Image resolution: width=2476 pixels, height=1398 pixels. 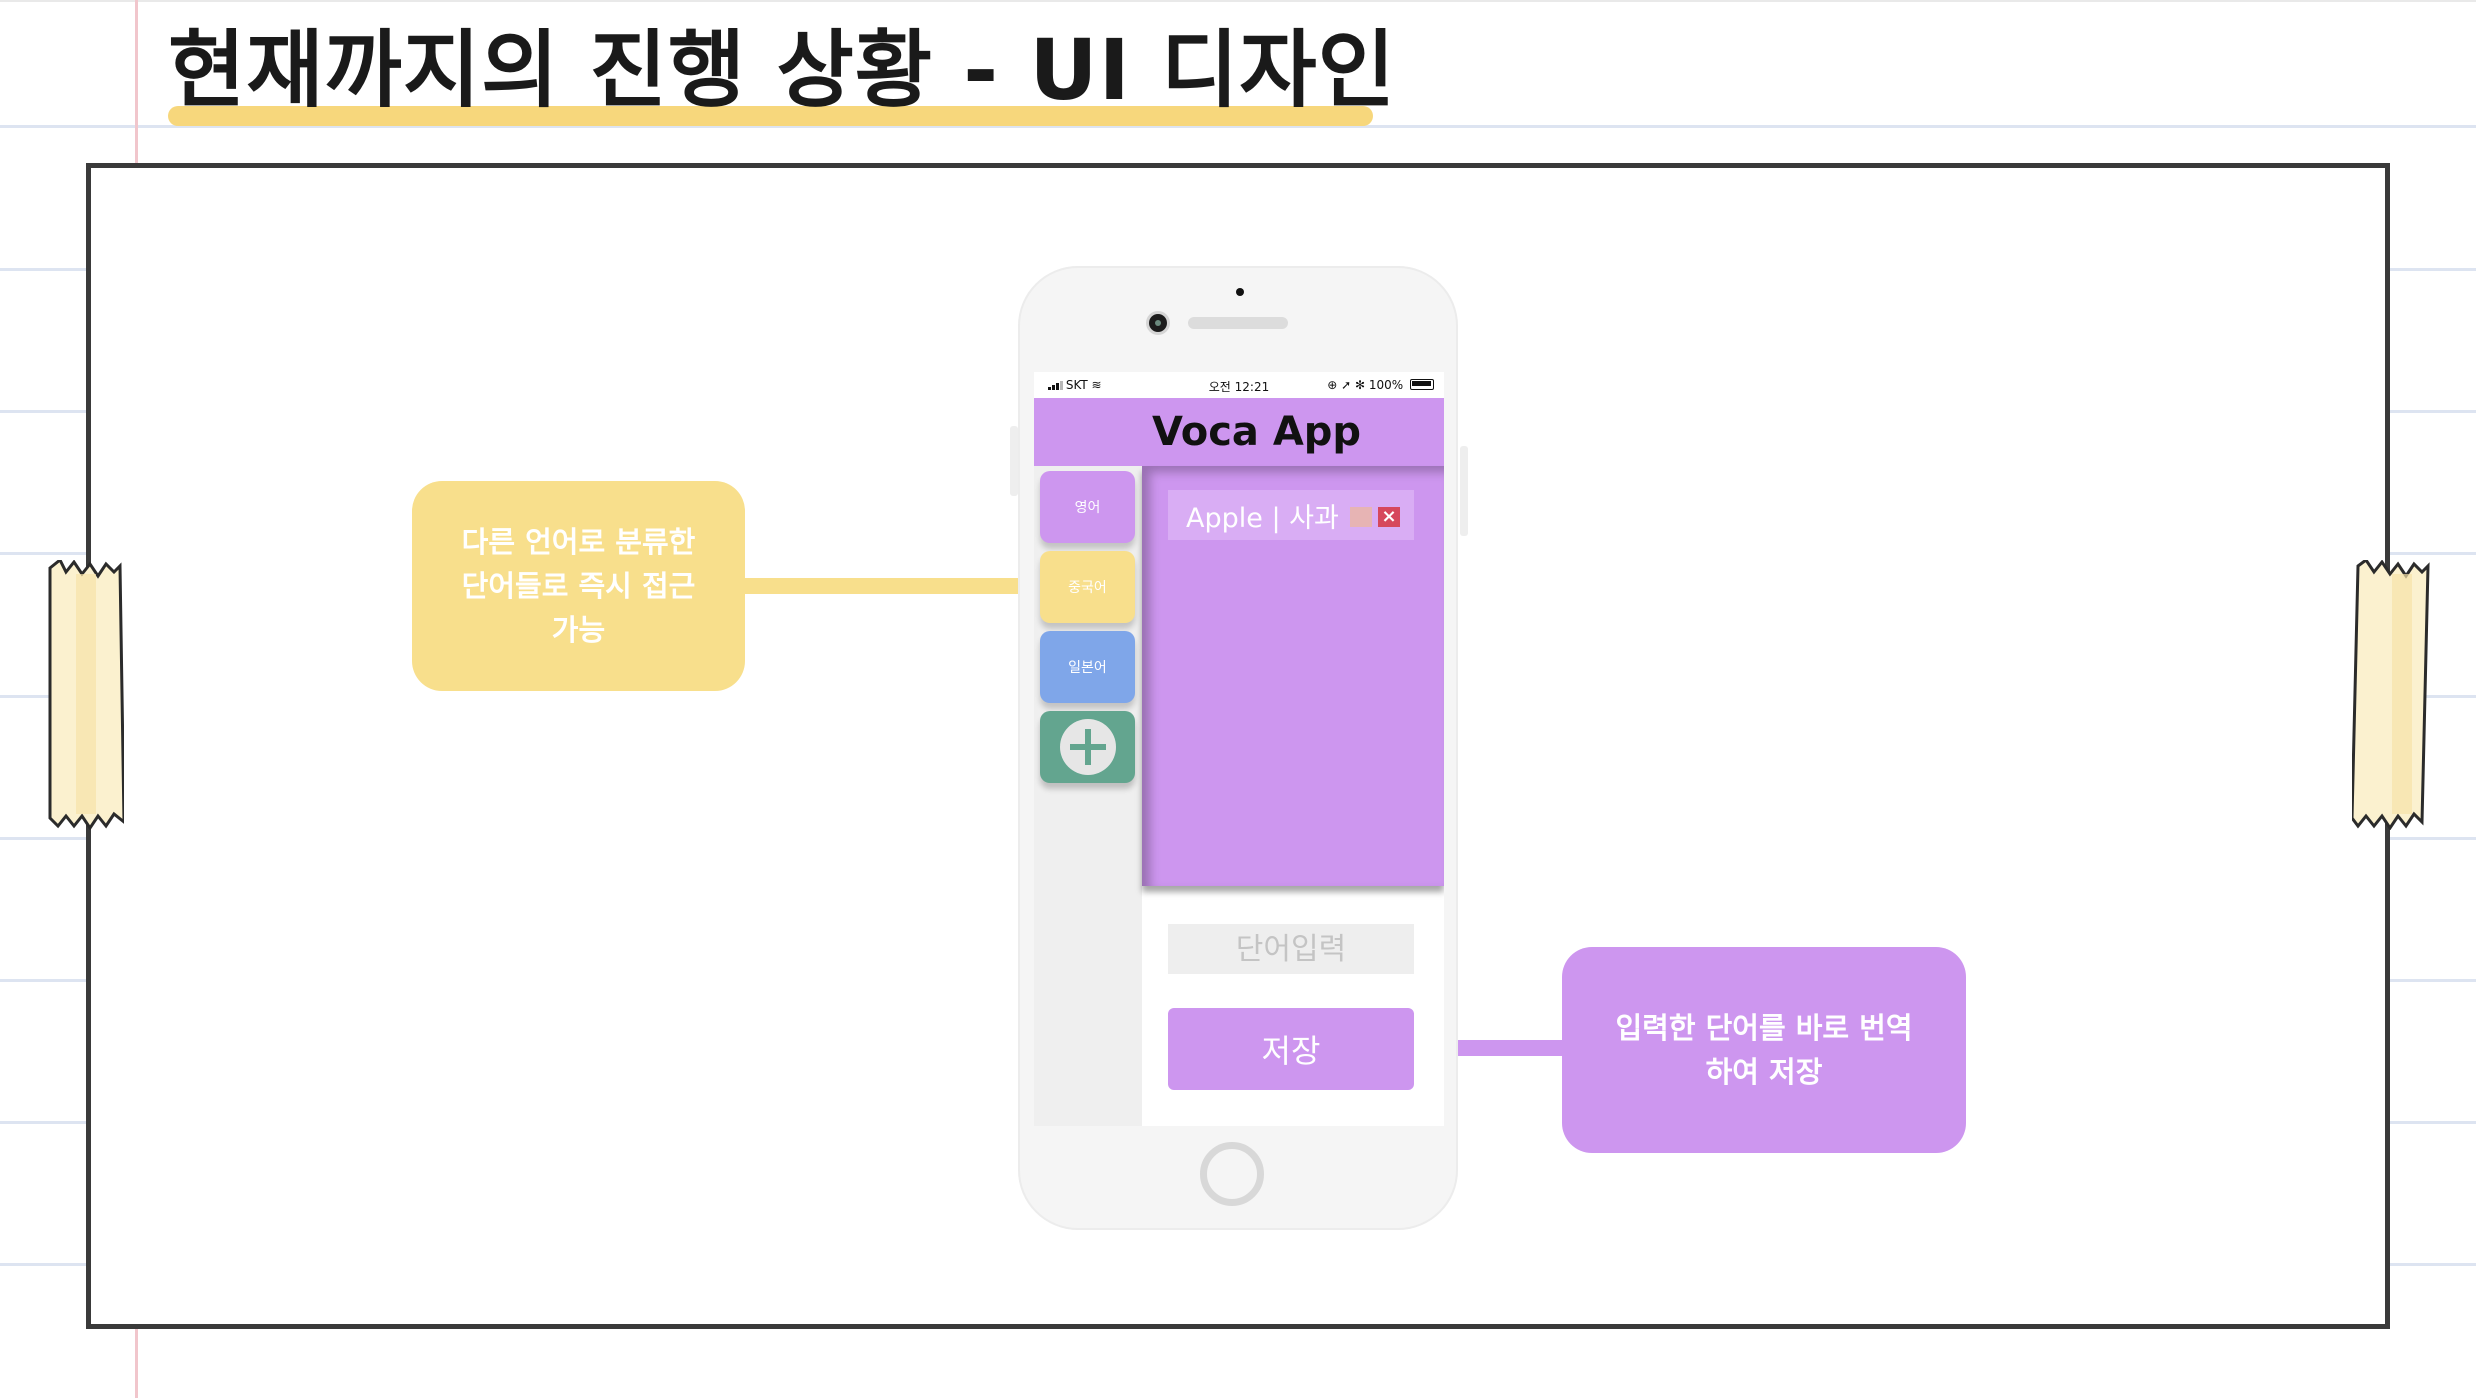 What do you see at coordinates (1346, 385) in the screenshot?
I see `location-icon: ⊕ ➚ ✻` at bounding box center [1346, 385].